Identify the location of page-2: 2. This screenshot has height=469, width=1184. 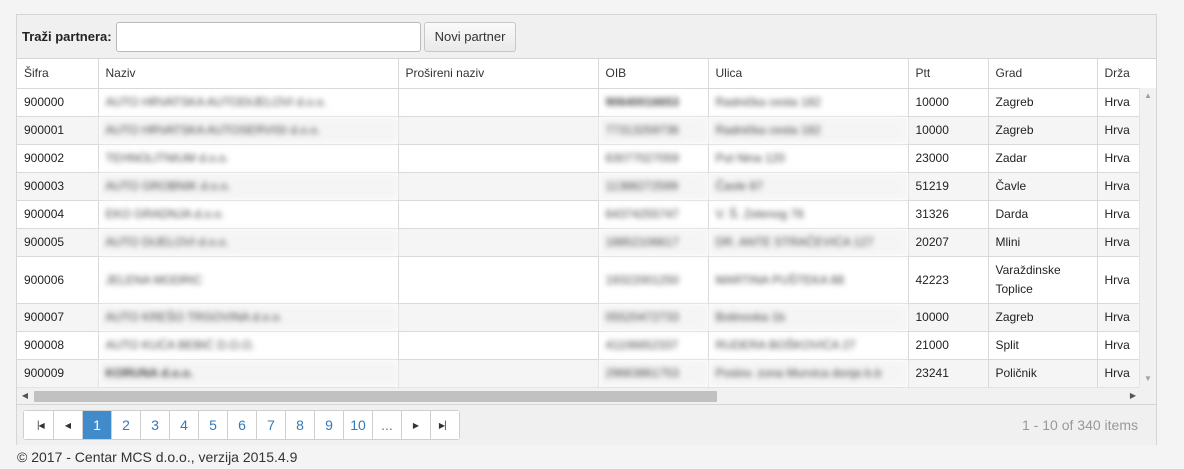
(125, 425).